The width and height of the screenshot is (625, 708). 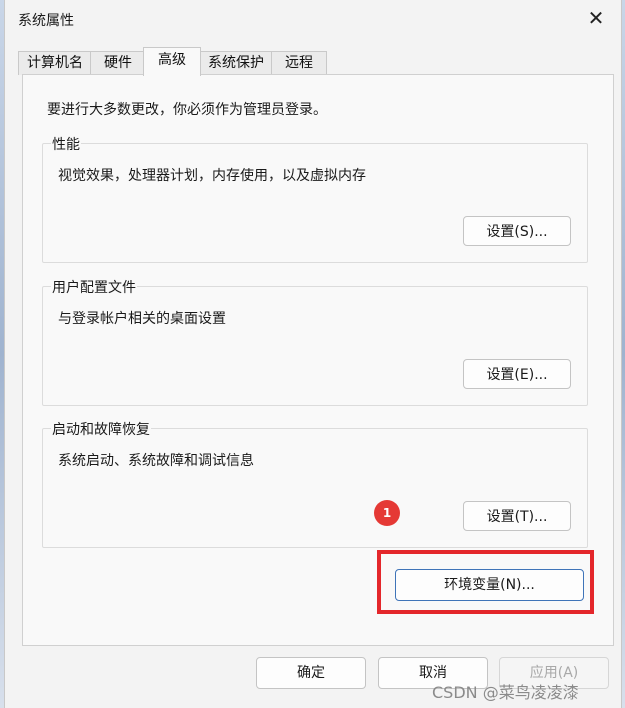 I want to click on admin-notice: 要进行大多数更改，你必须作为管理员登录。, so click(x=187, y=110).